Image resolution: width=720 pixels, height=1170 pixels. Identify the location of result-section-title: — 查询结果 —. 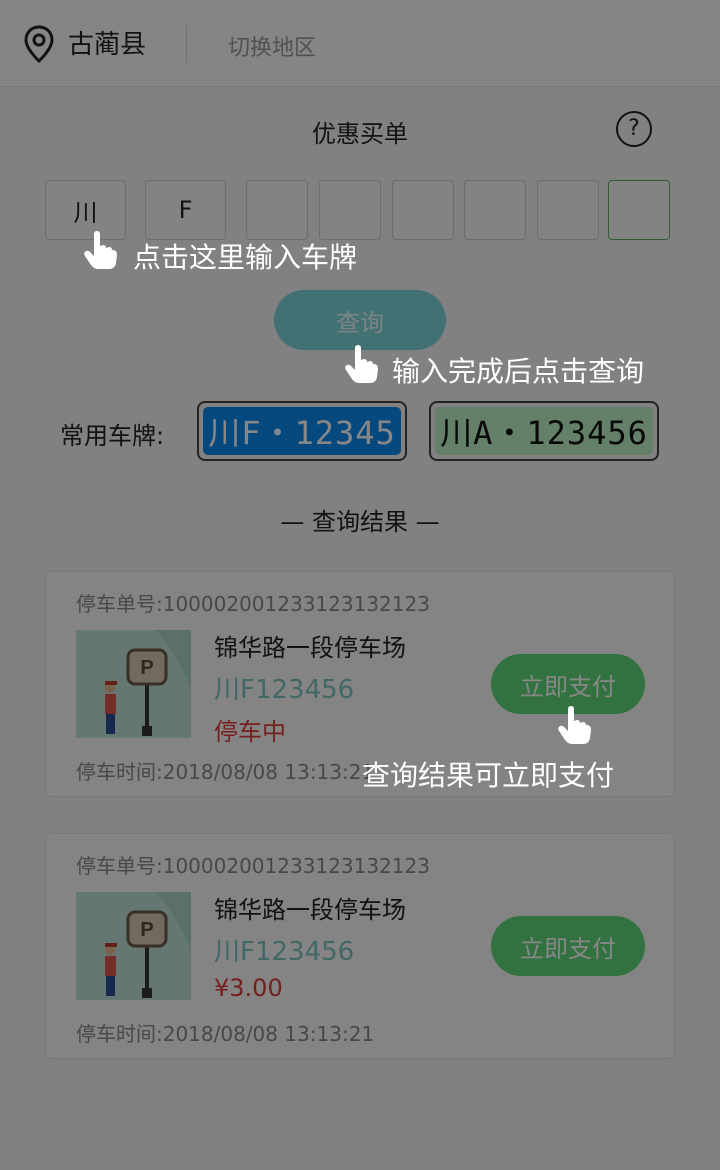
(360, 522).